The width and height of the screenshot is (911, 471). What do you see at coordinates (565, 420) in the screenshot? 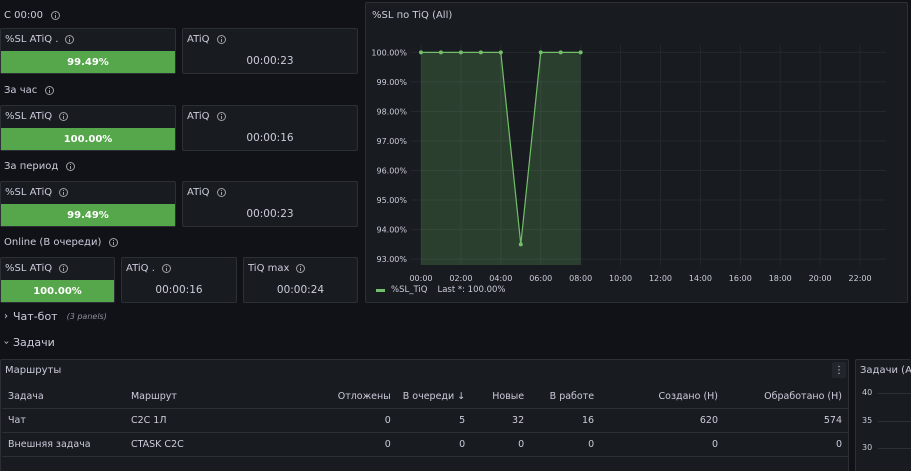
I see `cell-in-work: 16` at bounding box center [565, 420].